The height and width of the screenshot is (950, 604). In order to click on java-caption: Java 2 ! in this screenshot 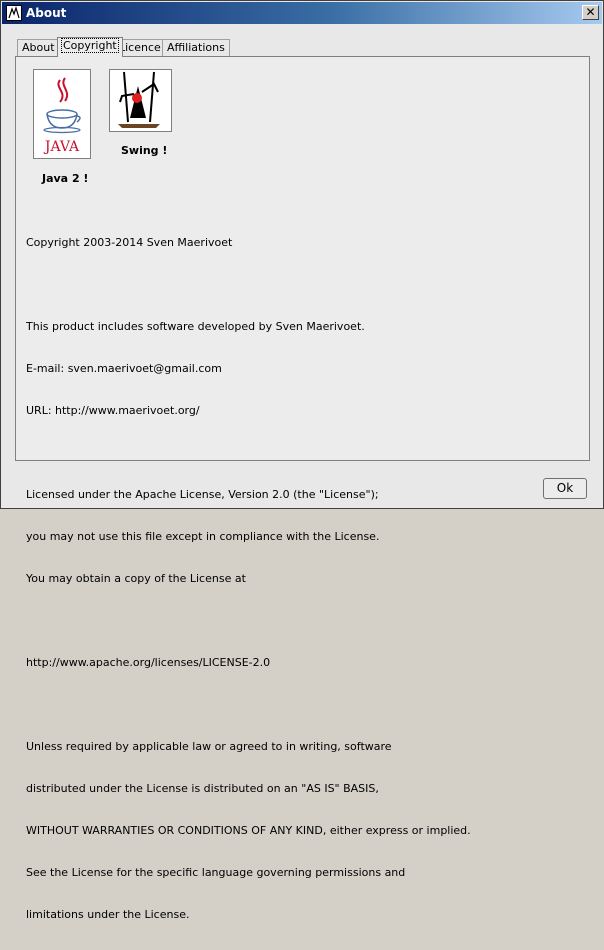, I will do `click(65, 178)`.